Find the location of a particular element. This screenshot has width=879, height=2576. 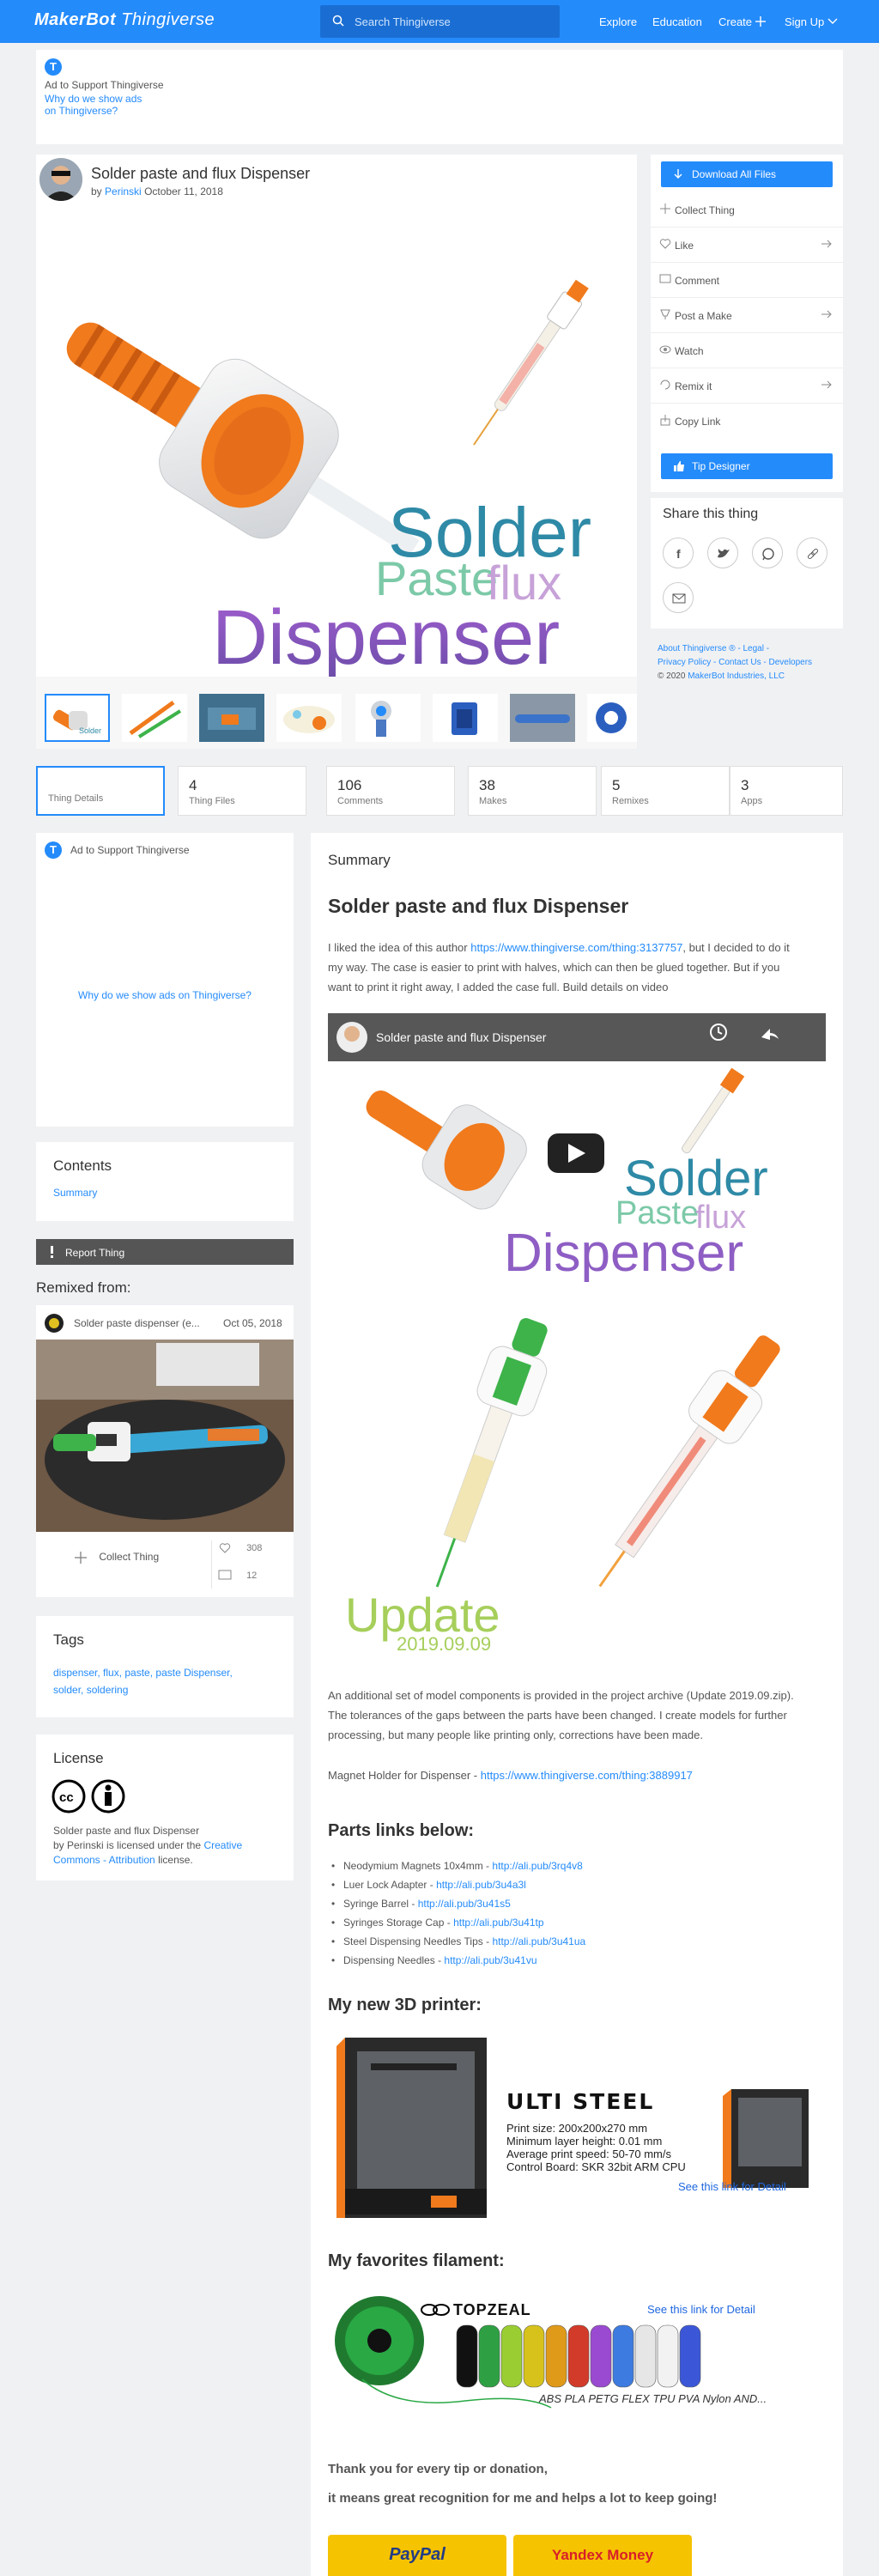

remix-collect-button: Collect Thing is located at coordinates (116, 1557).